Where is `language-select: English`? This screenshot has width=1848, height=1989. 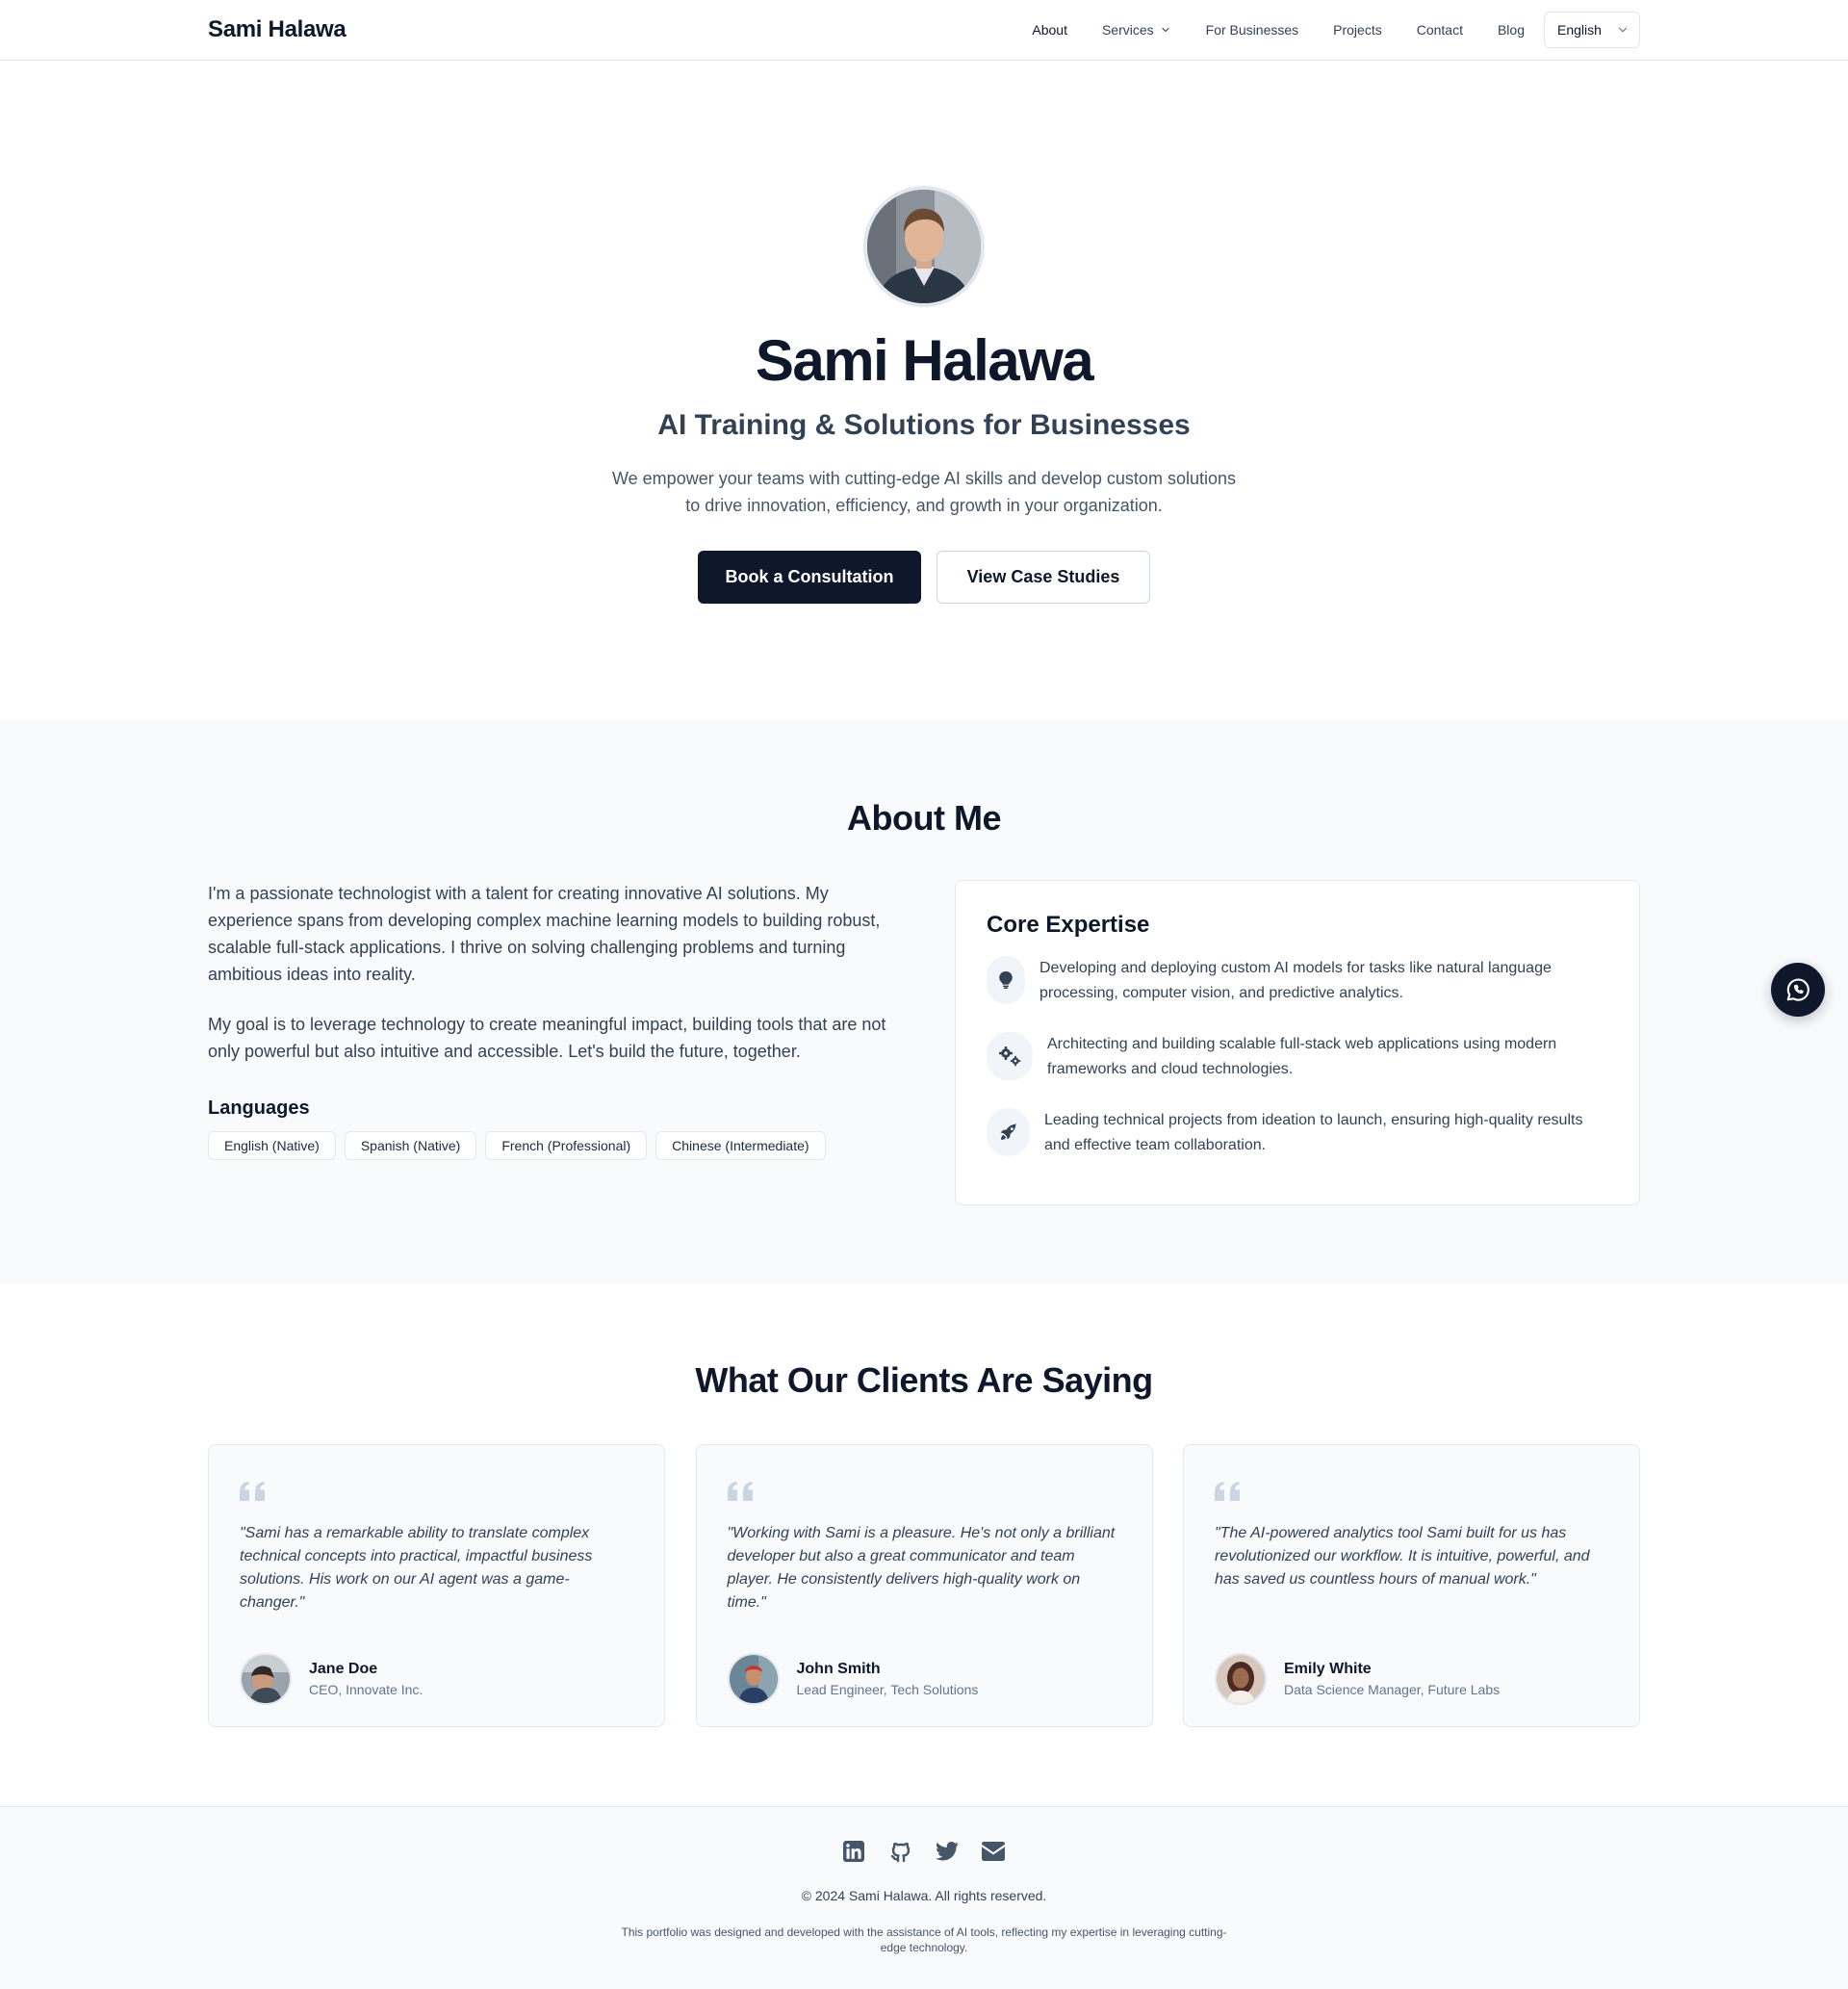 language-select: English is located at coordinates (1592, 30).